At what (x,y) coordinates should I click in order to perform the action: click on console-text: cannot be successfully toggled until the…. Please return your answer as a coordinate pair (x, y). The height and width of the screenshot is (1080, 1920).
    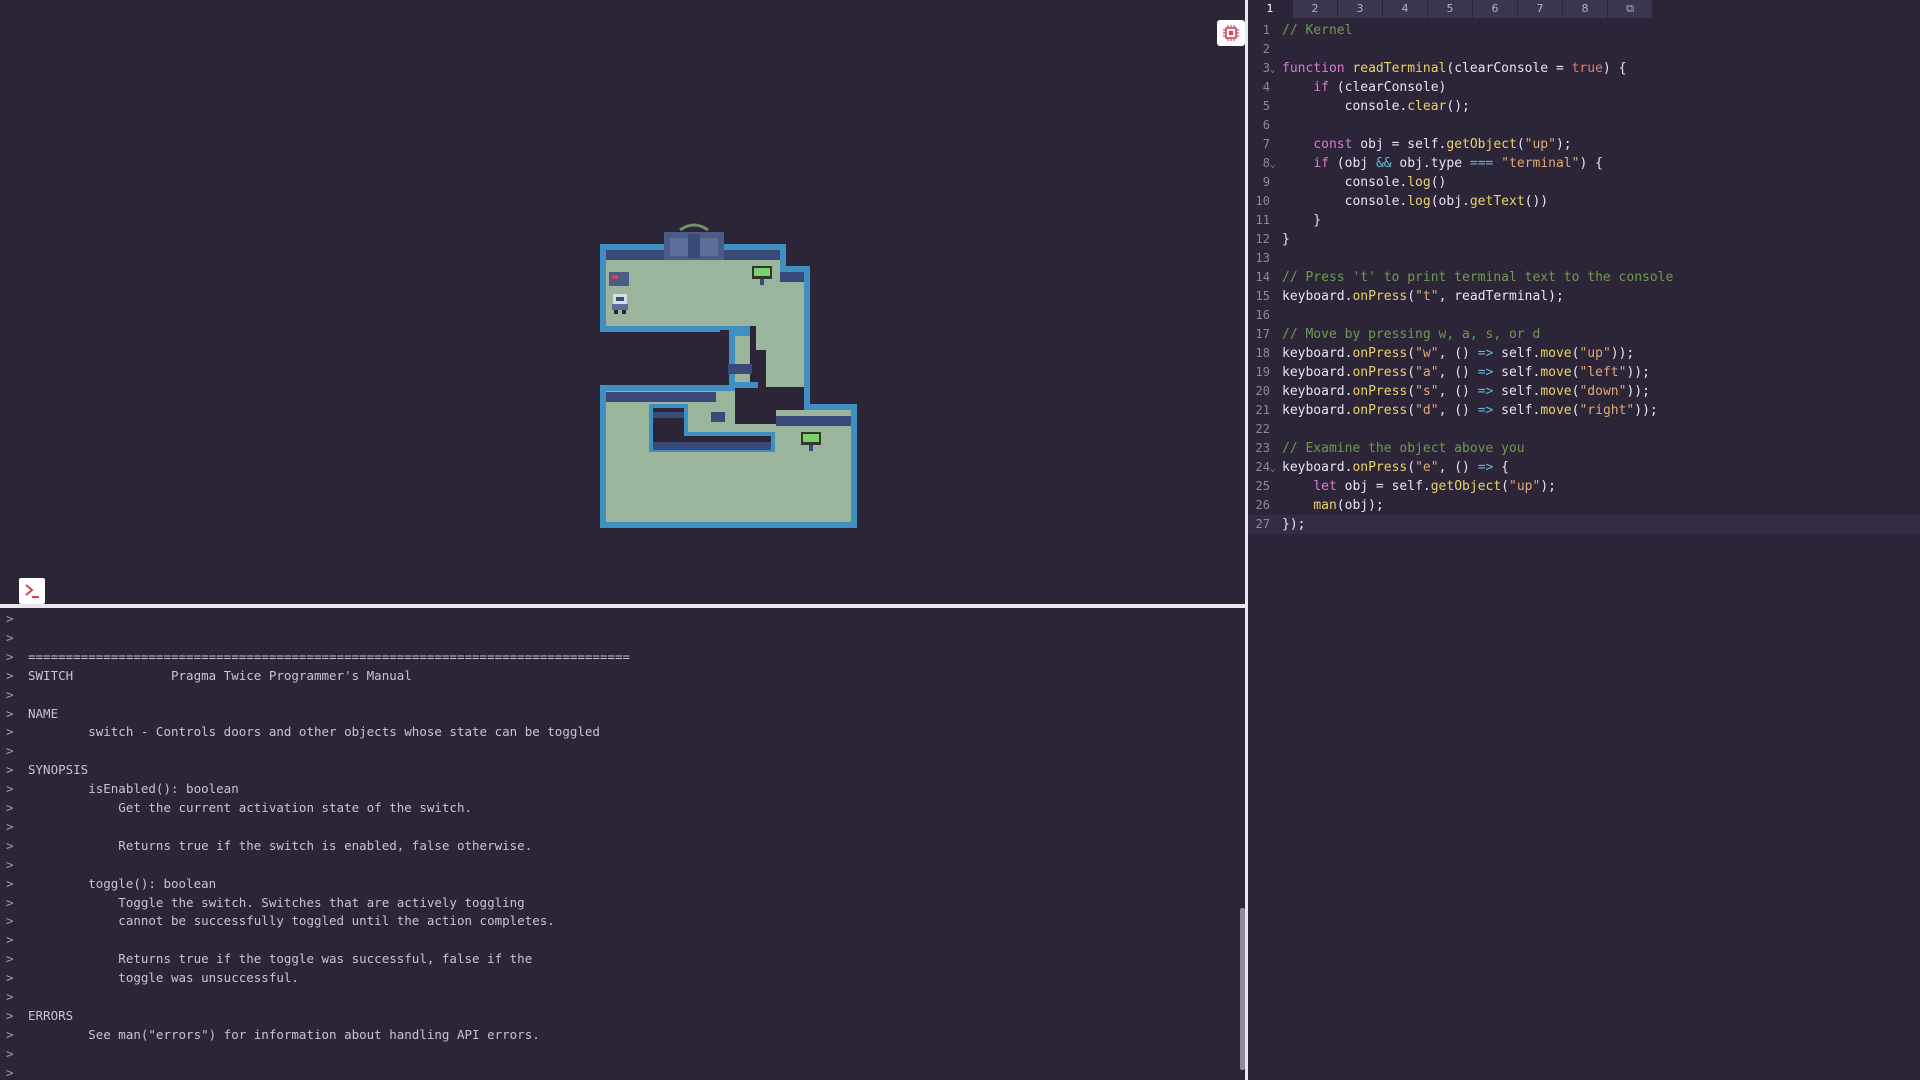
    Looking at the image, I should click on (291, 921).